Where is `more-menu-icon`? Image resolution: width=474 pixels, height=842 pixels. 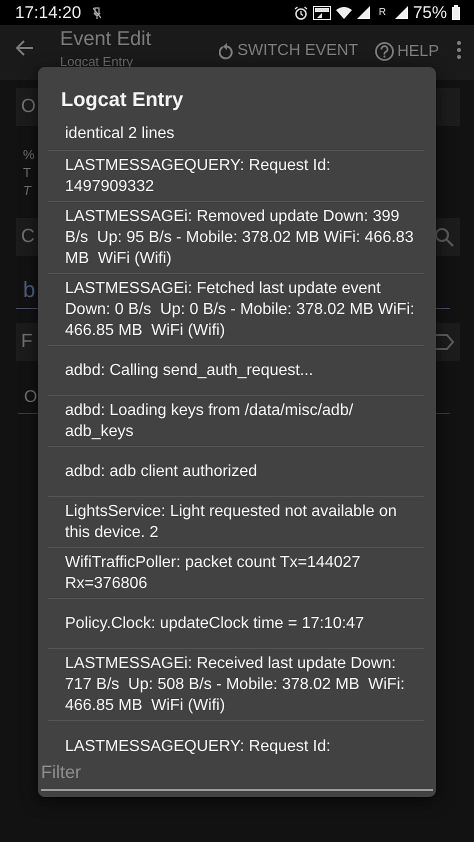 more-menu-icon is located at coordinates (459, 50).